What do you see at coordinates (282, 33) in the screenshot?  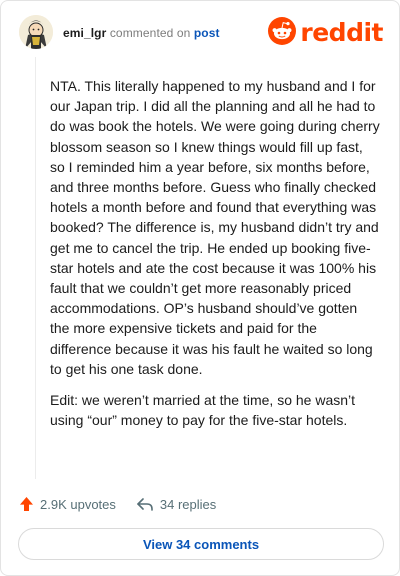 I see `reddit-snoo-icon` at bounding box center [282, 33].